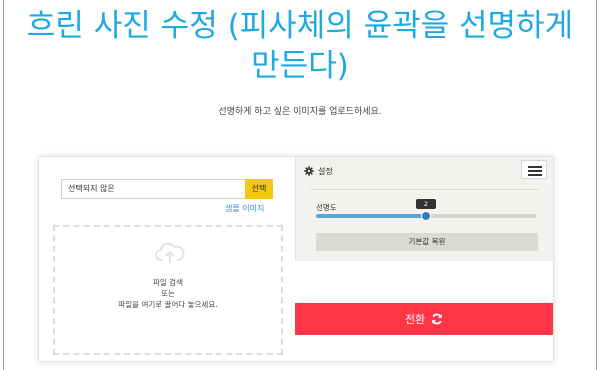 This screenshot has width=600, height=370. I want to click on frame-border-left, so click(3, 185).